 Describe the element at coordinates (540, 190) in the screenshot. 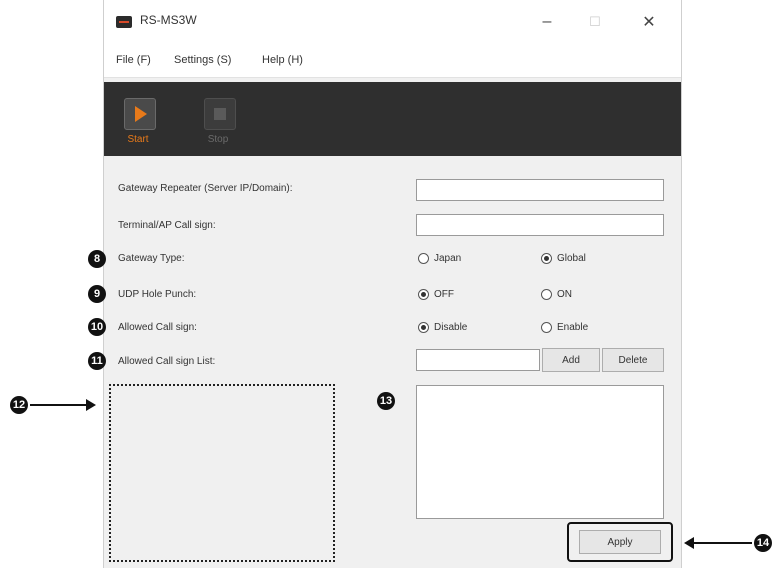

I see `gateway-repeater-input` at that location.